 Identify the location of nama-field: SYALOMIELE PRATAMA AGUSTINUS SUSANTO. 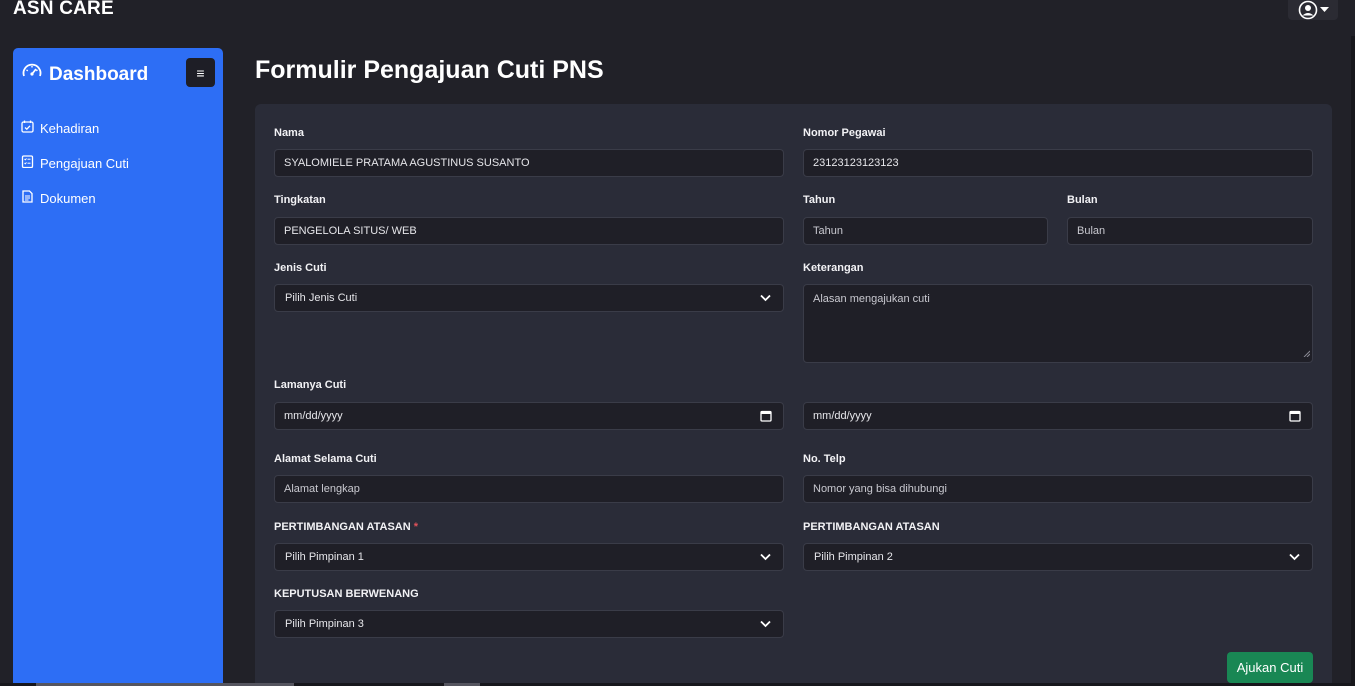
(529, 163).